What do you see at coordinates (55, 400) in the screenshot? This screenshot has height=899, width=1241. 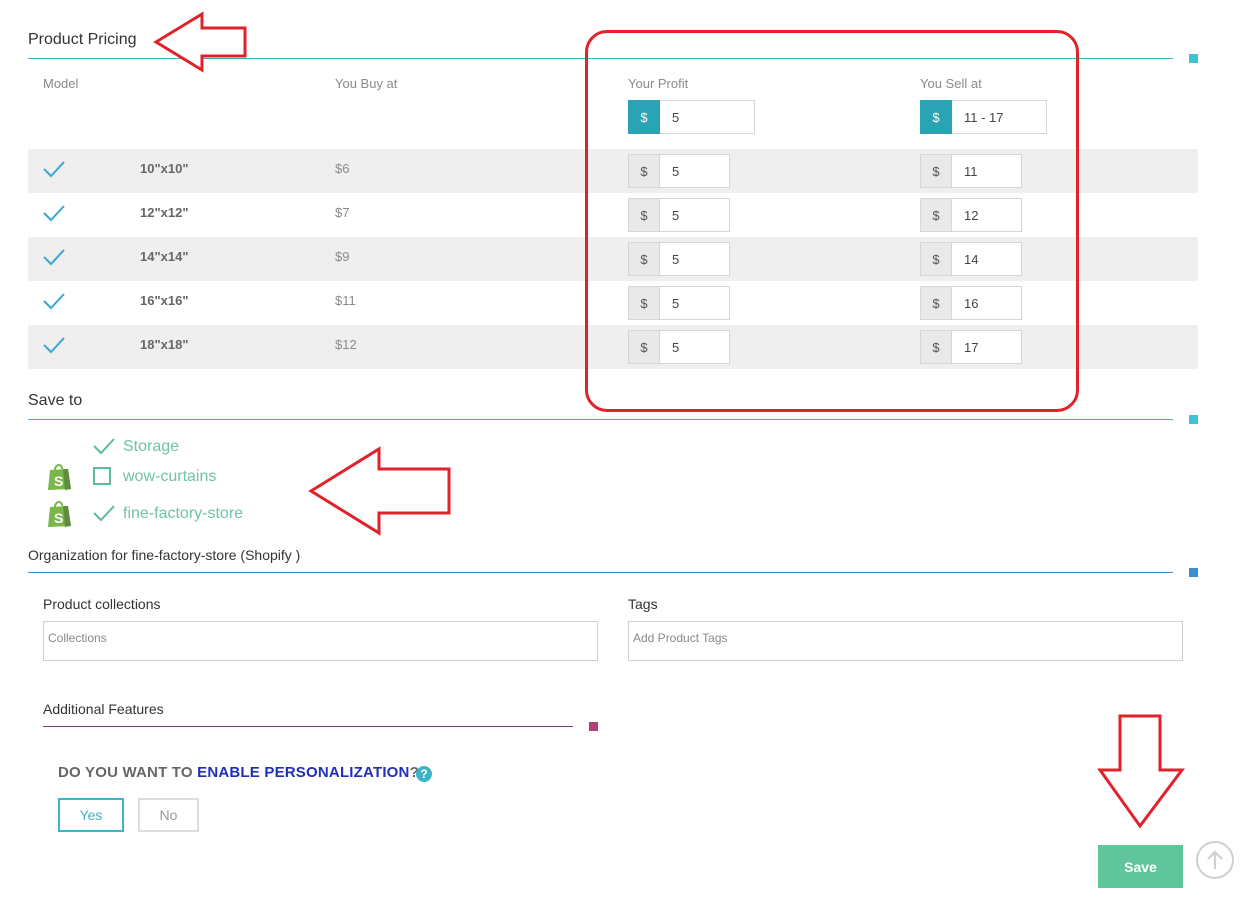 I see `save-to-title: Save to` at bounding box center [55, 400].